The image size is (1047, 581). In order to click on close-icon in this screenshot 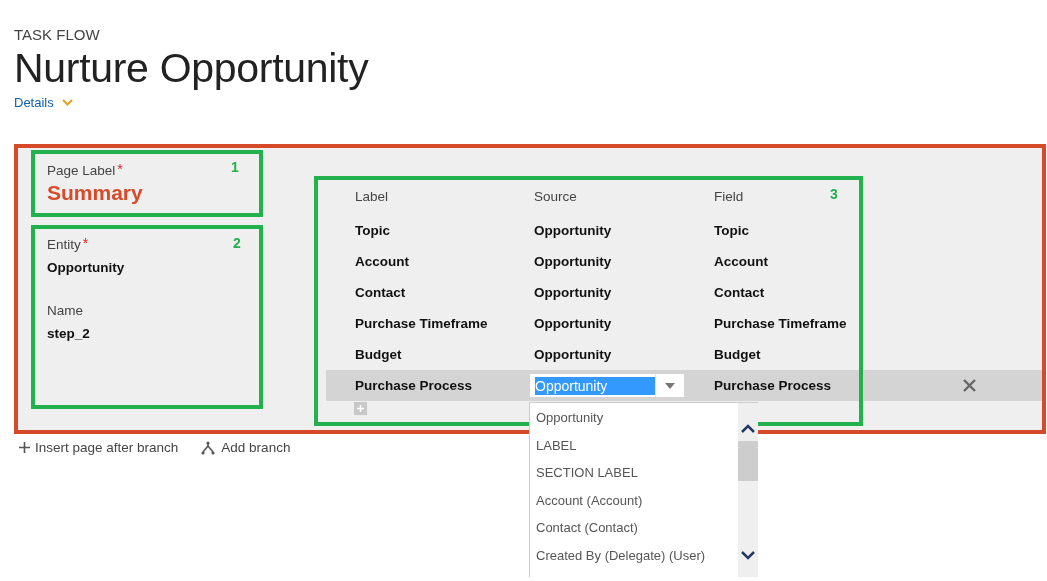, I will do `click(969, 385)`.